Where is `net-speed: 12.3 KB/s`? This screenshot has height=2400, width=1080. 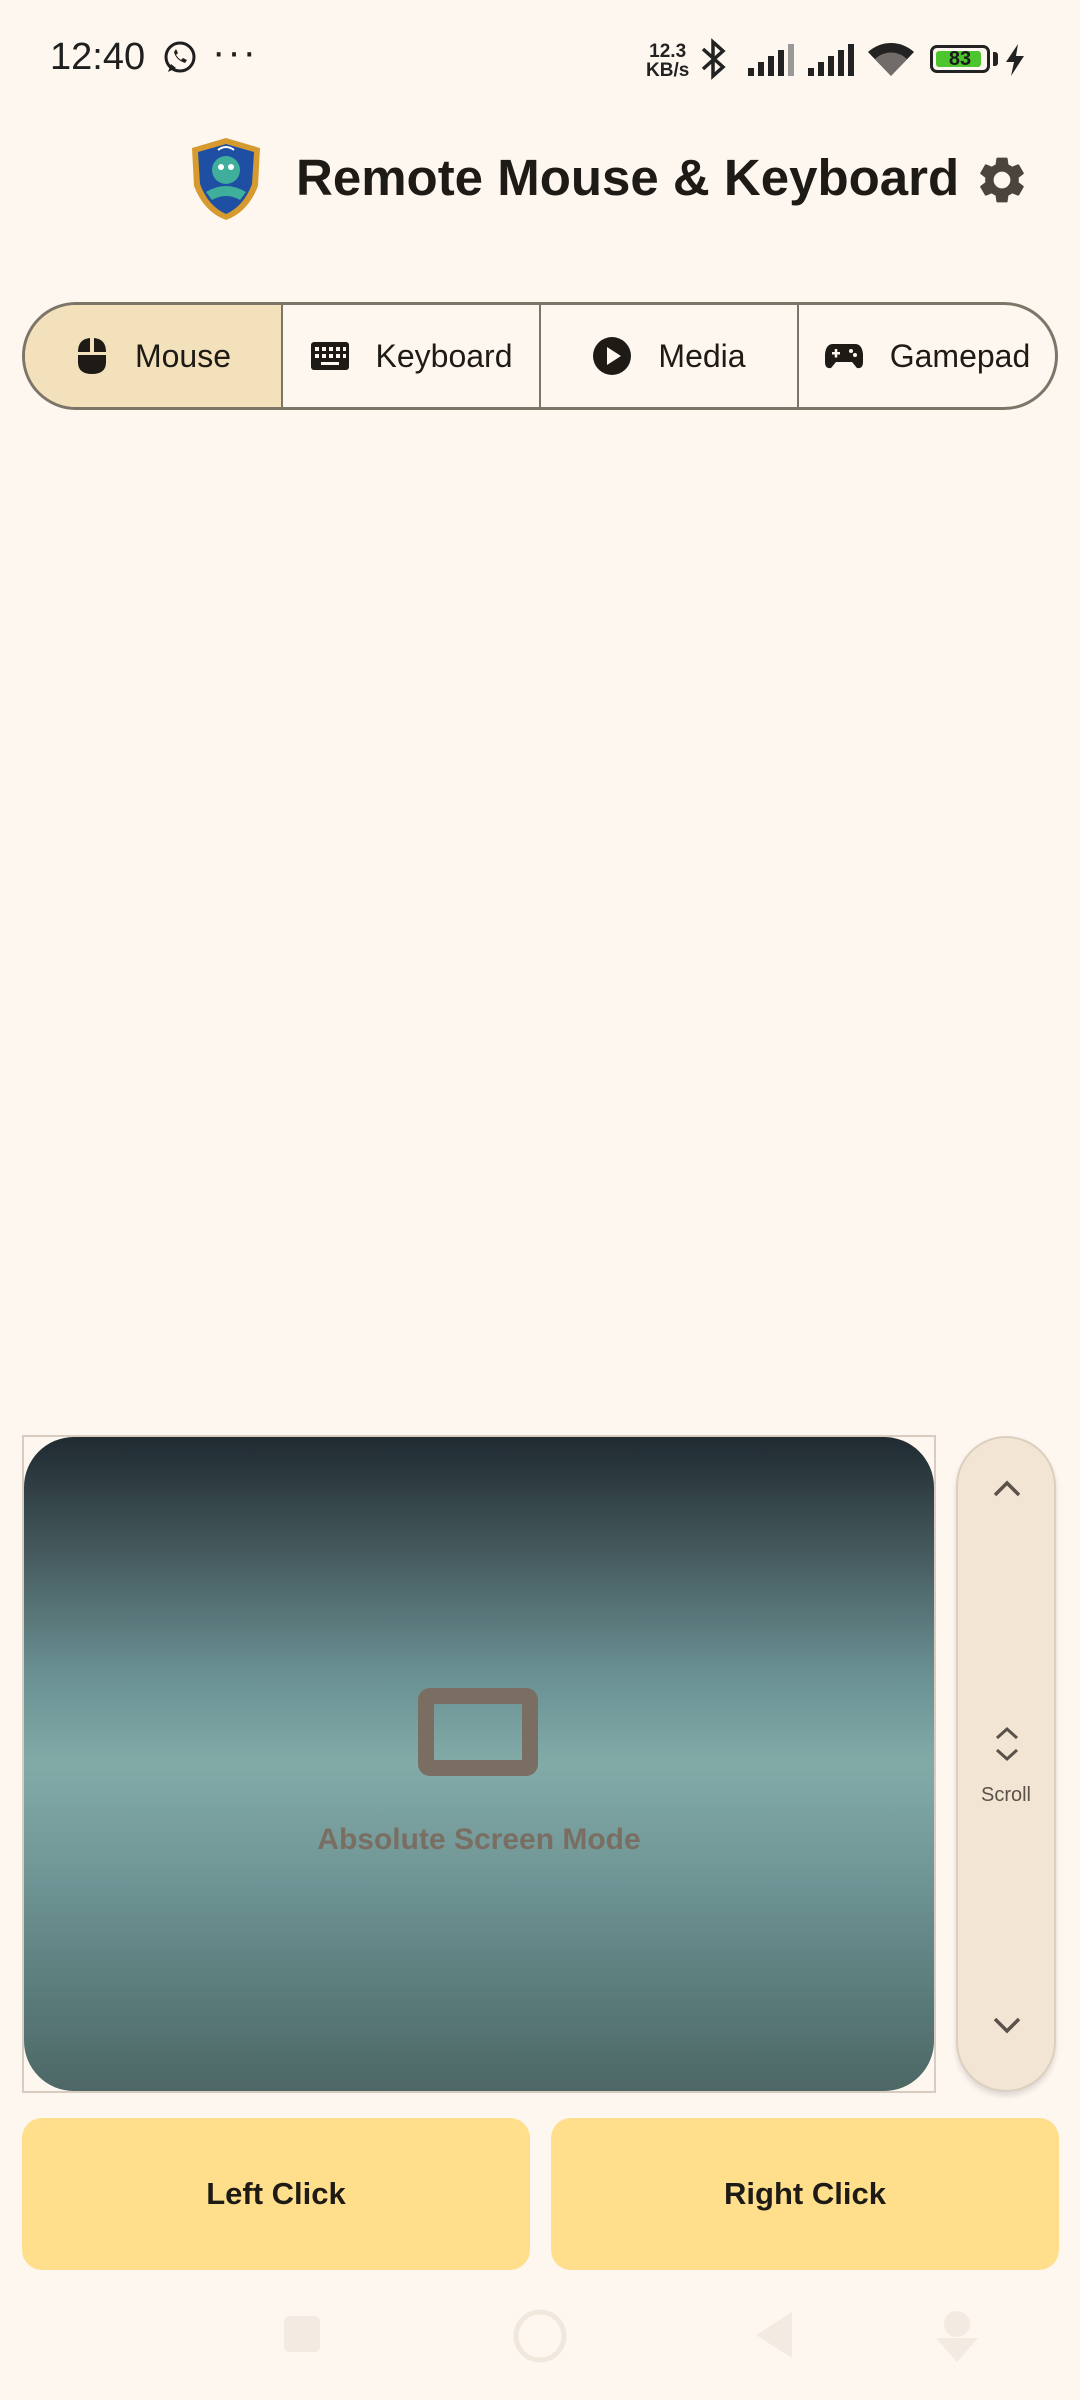
net-speed: 12.3 KB/s is located at coordinates (667, 61).